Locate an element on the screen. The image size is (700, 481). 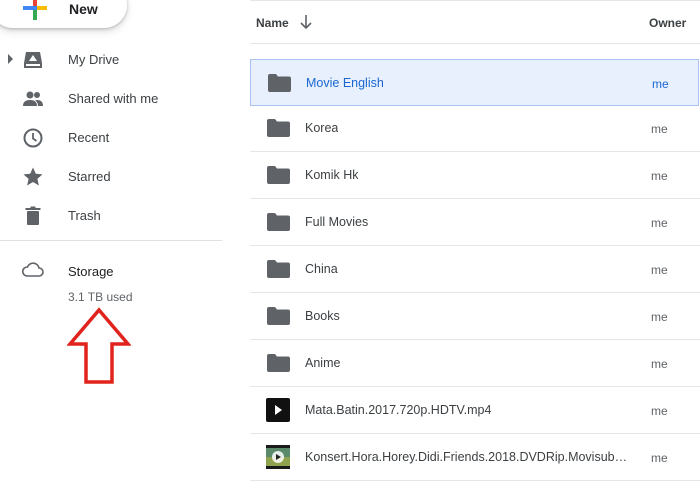
storage-used: 3.1 TB used is located at coordinates (100, 297).